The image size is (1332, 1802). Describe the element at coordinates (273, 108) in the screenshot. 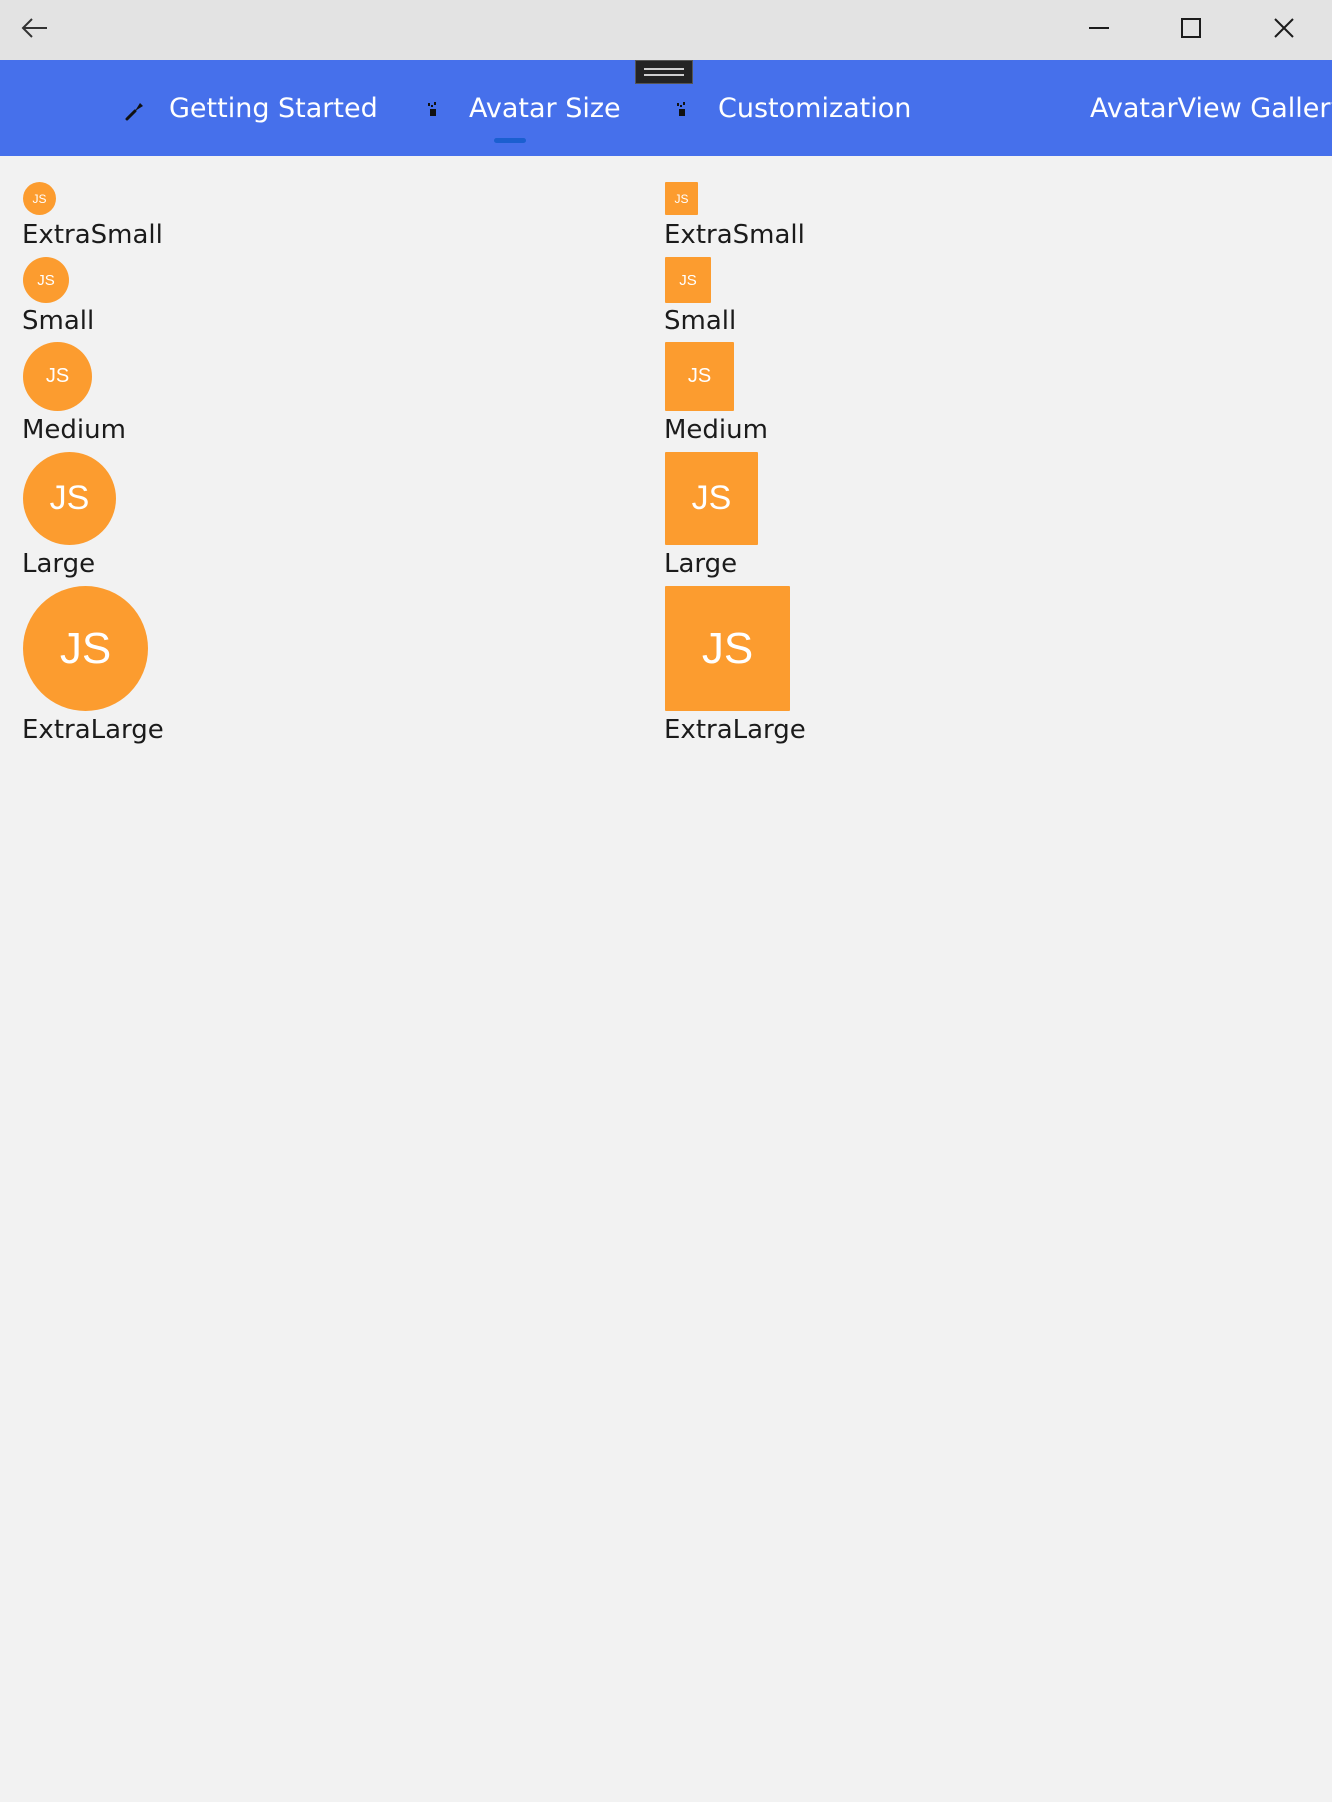

I see `tab-label: Getting Started` at that location.